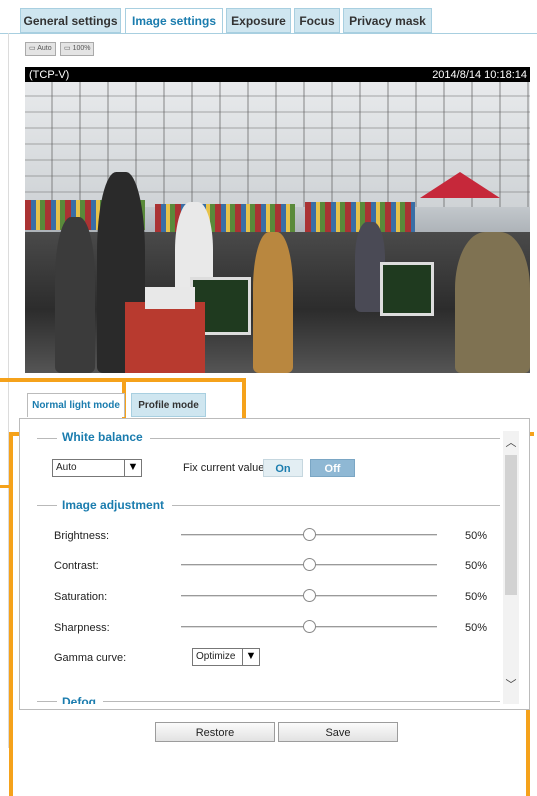 The height and width of the screenshot is (796, 537). I want to click on defog-section: Defog, so click(264, 699).